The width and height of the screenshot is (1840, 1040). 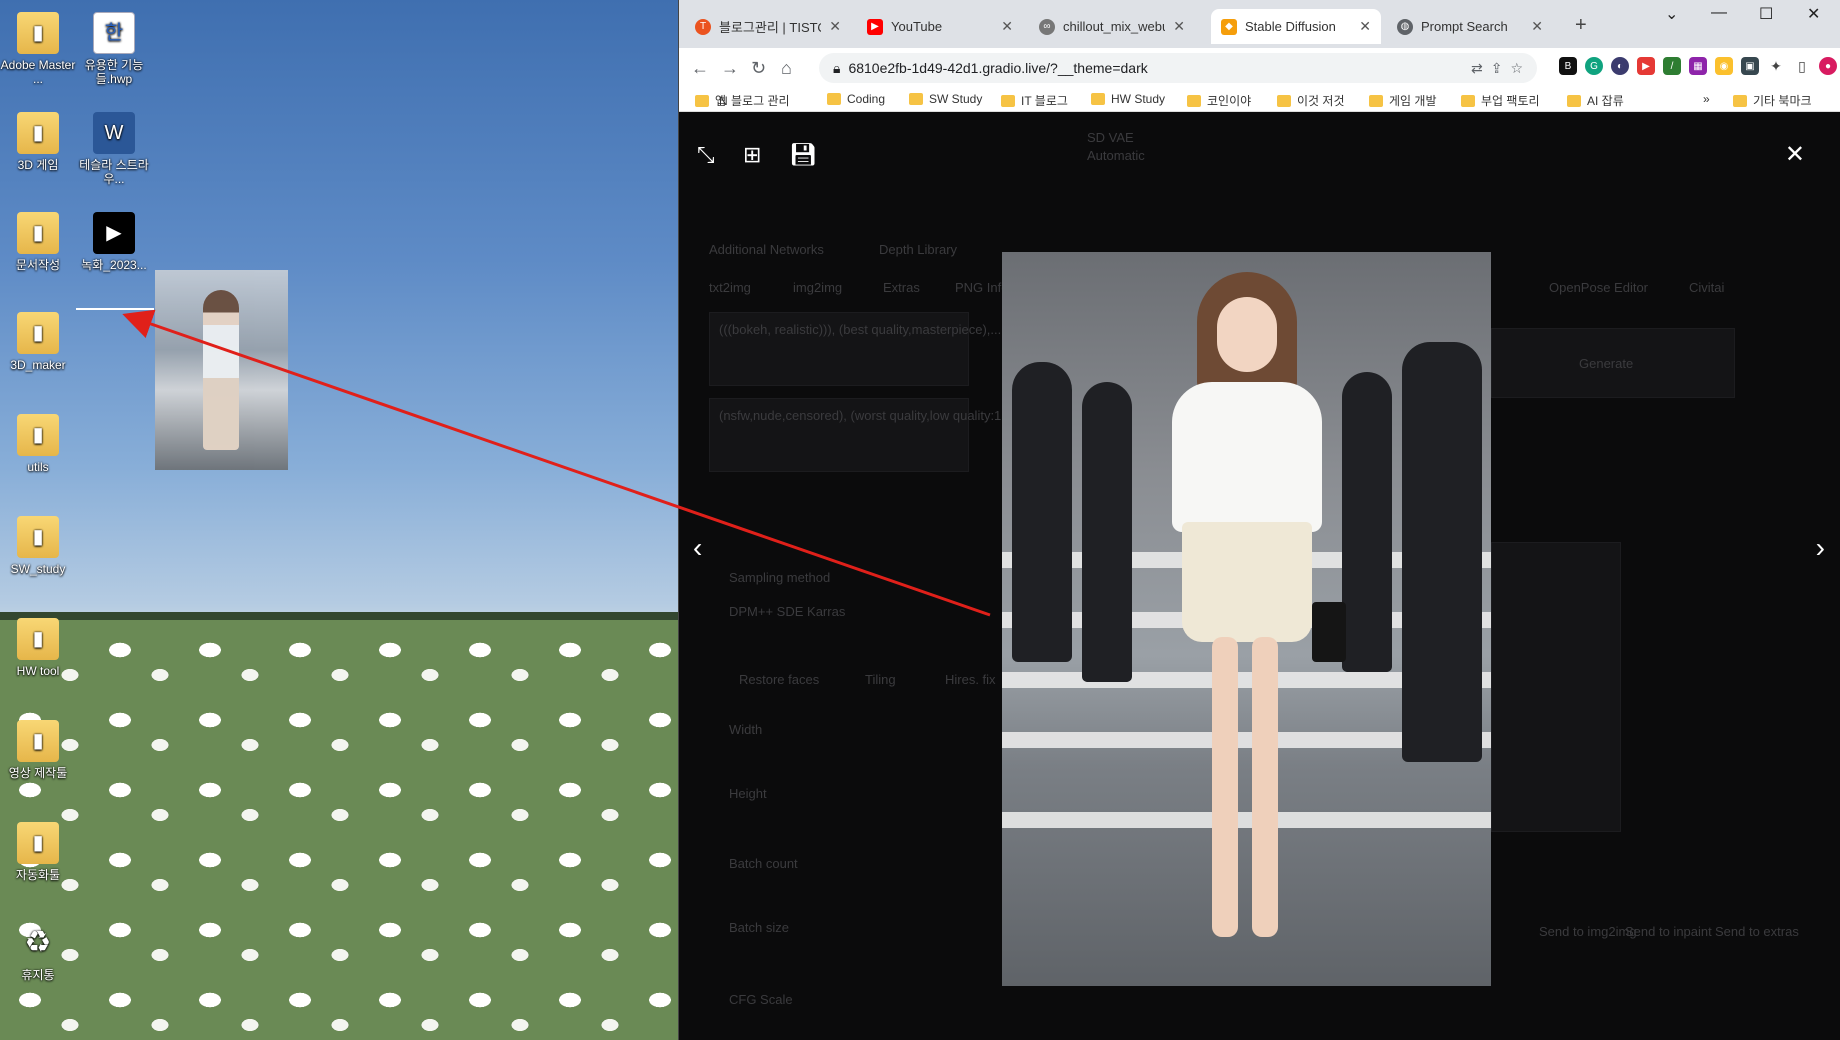 I want to click on recycle-bin-icon: ♻, so click(x=38, y=942).